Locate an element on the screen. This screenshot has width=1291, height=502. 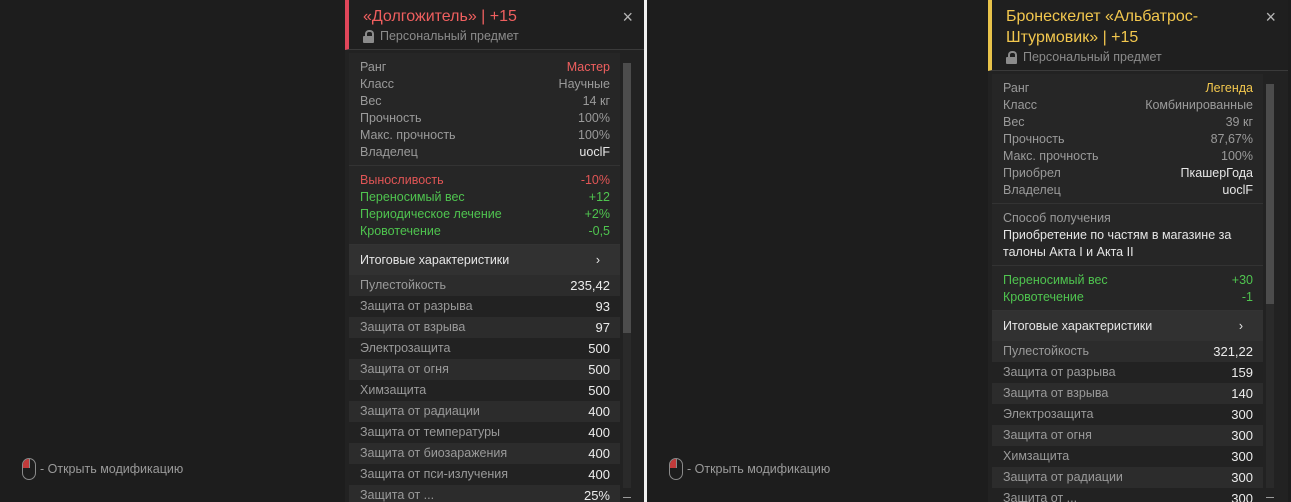
open-mod-hint: - Открыть модификацию is located at coordinates (102, 469).